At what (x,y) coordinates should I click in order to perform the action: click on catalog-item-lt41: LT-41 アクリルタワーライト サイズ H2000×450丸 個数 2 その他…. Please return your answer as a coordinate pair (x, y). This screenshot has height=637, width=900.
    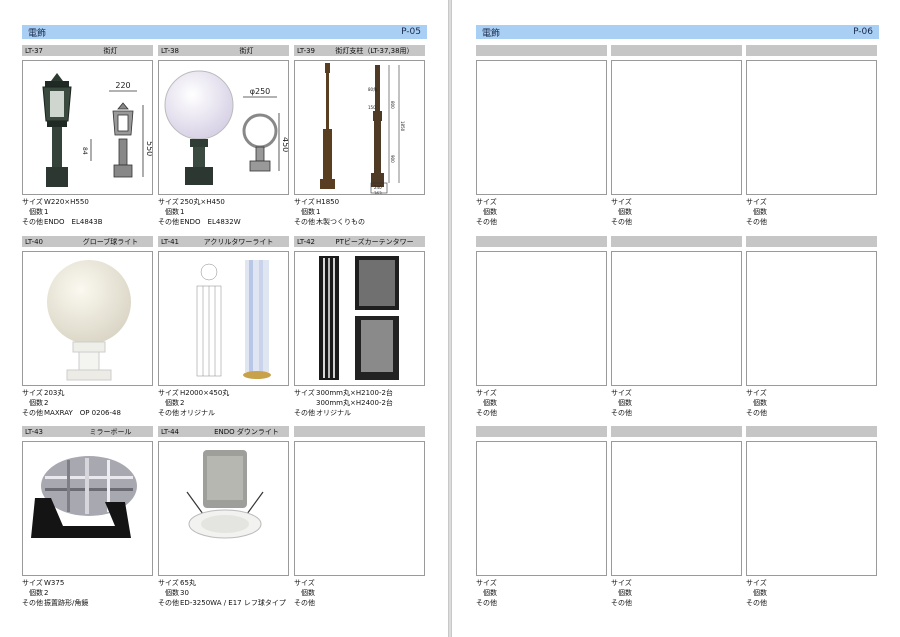
    Looking at the image, I should click on (223, 327).